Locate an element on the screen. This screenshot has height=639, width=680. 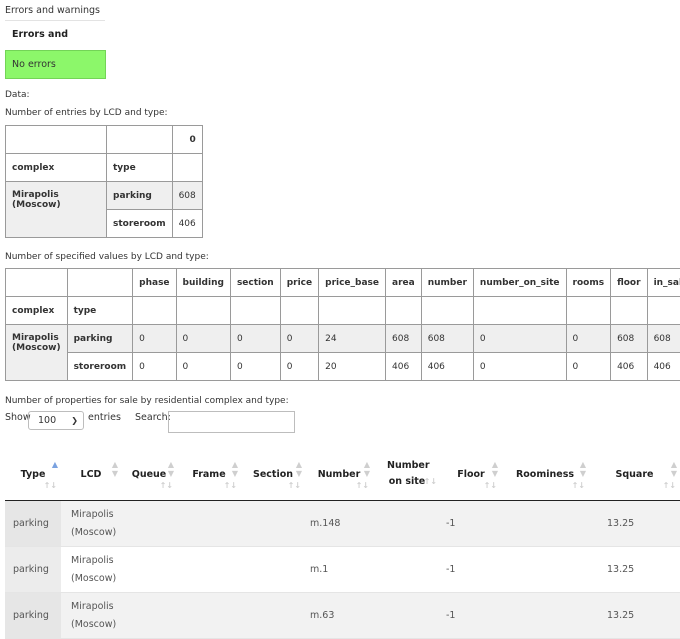
col-header: rooms is located at coordinates (588, 282).